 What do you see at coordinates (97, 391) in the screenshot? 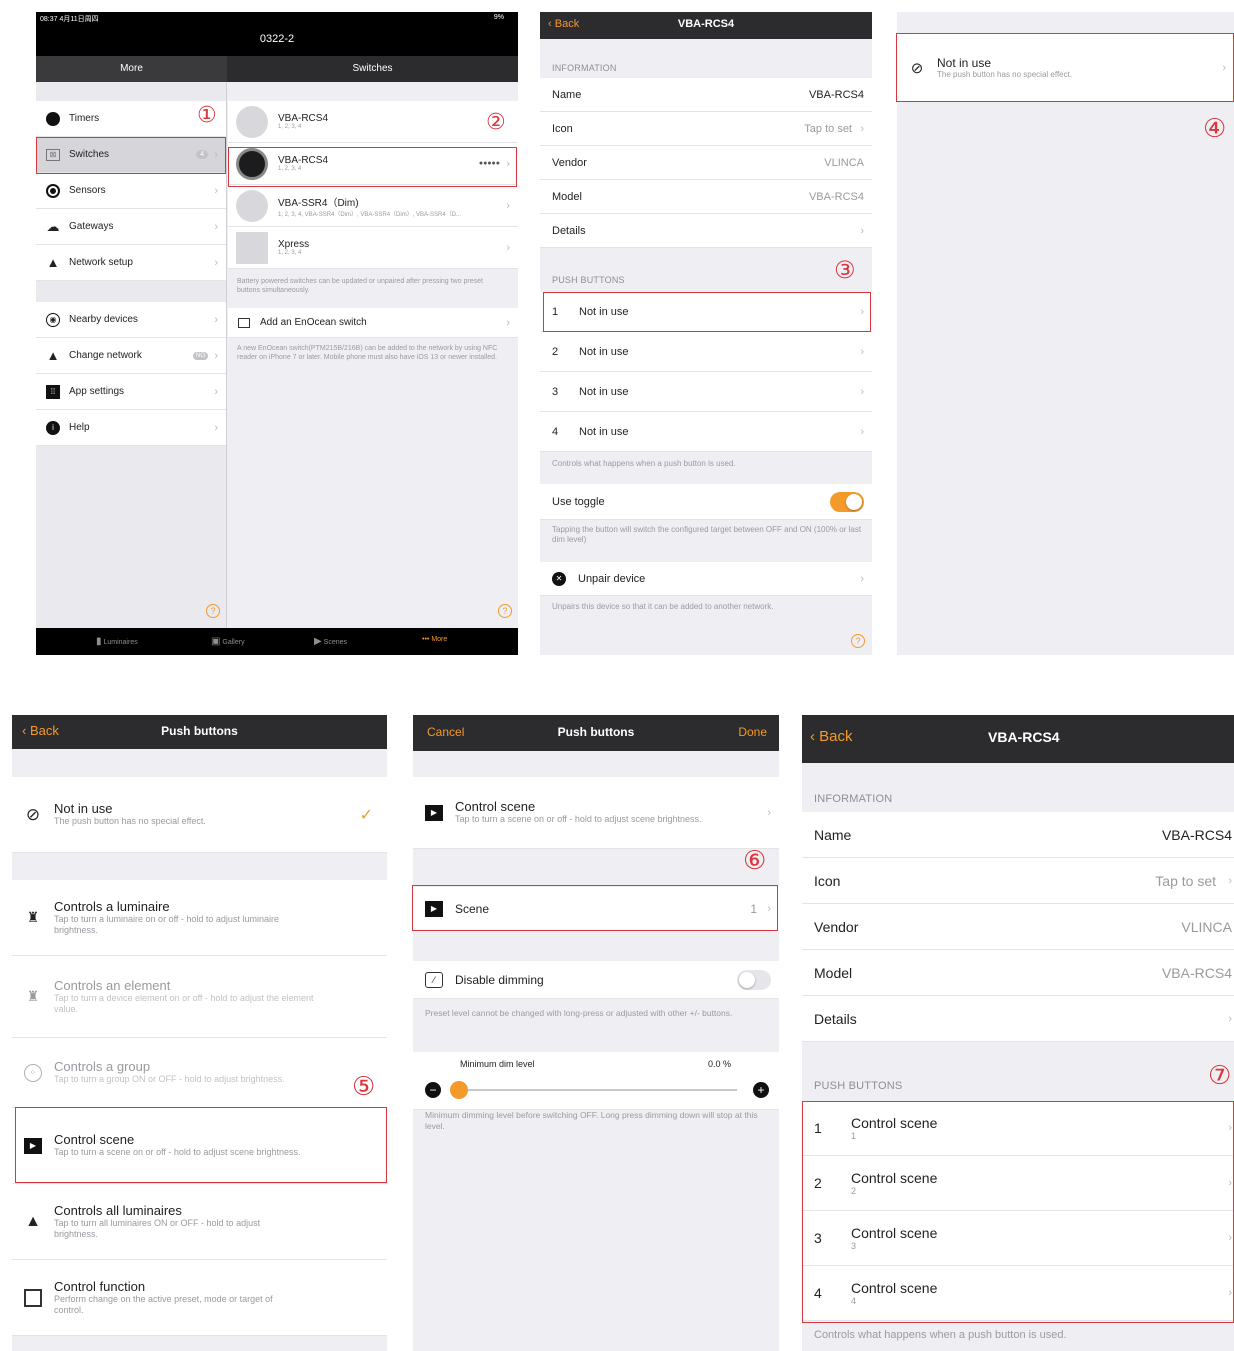
I see `menu-item-label: App settings` at bounding box center [97, 391].